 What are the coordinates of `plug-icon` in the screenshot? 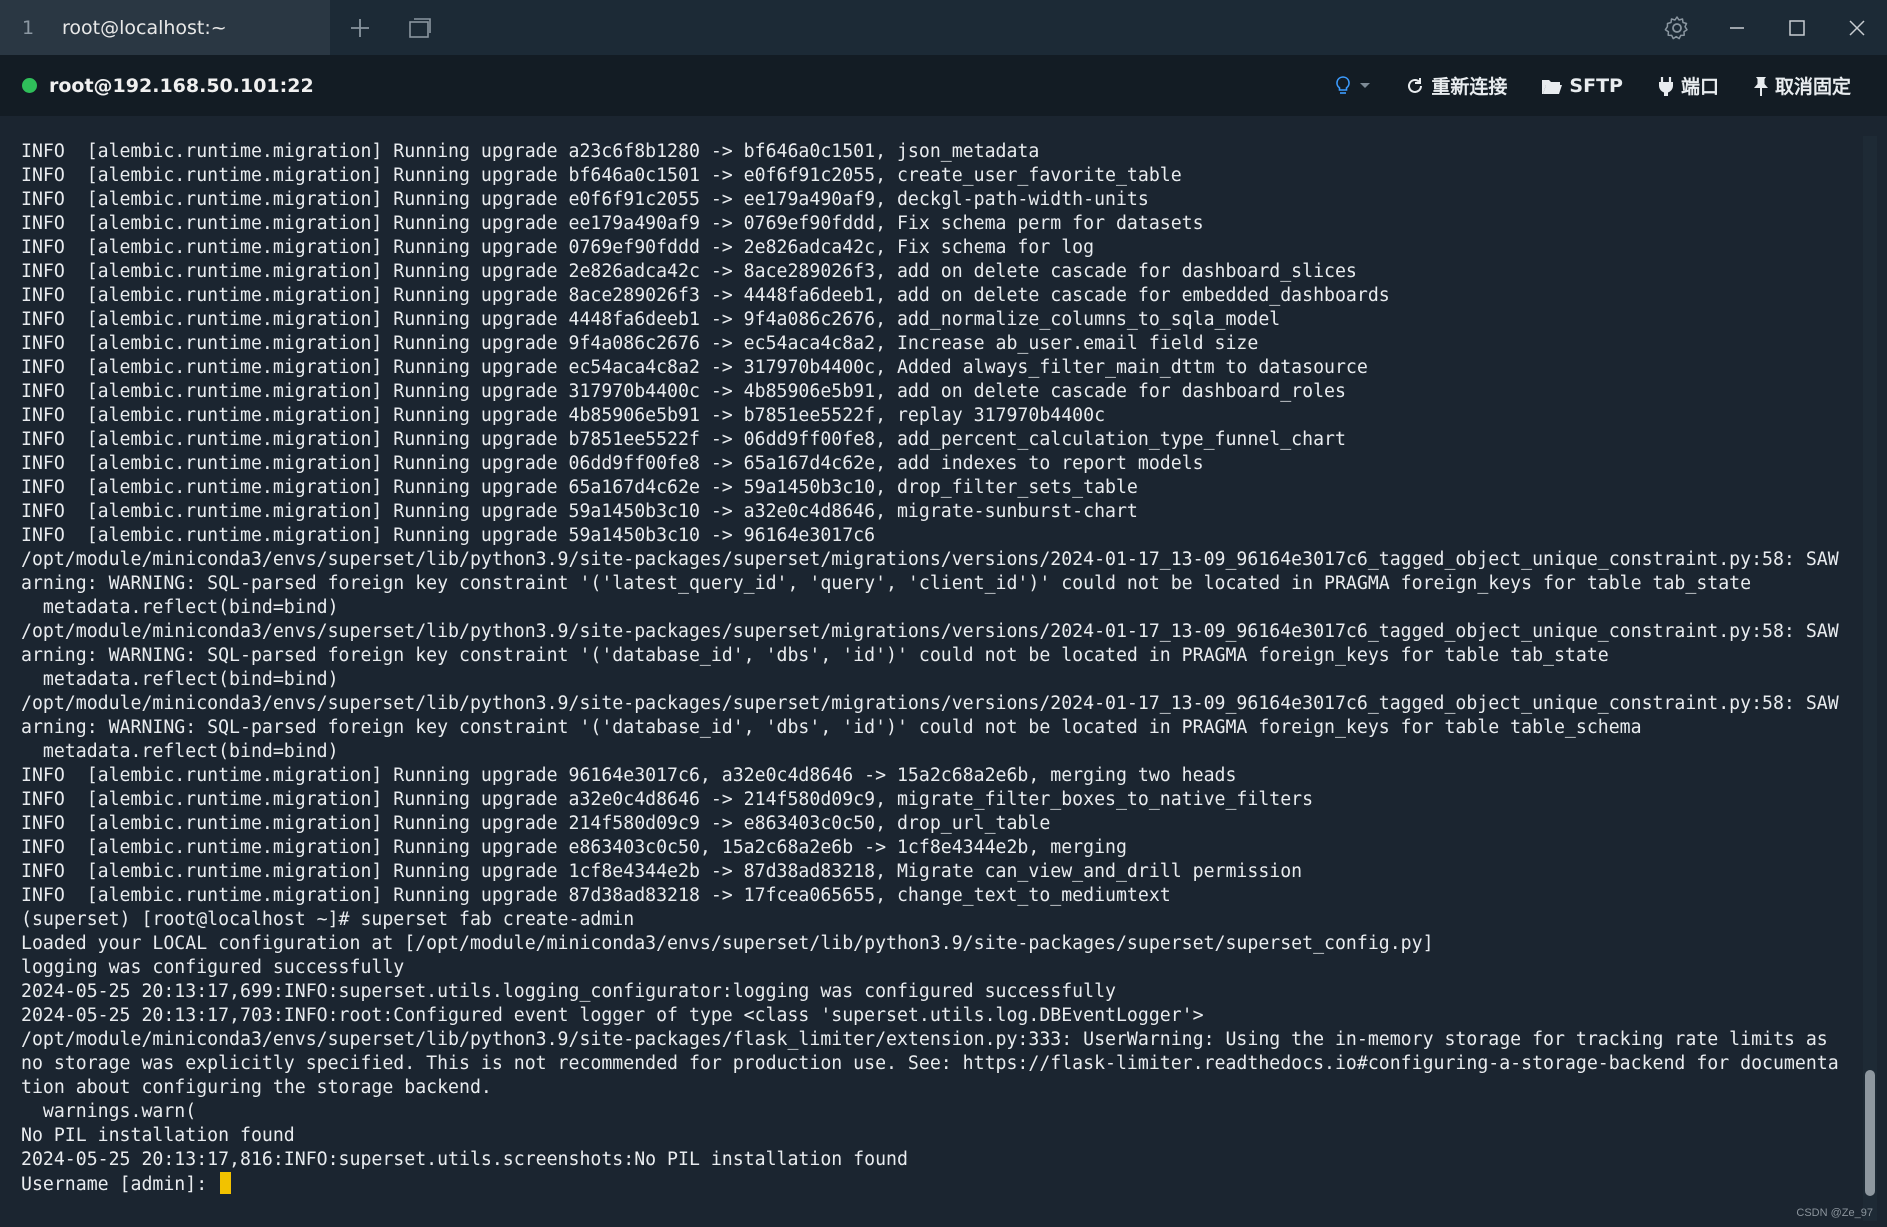 It's located at (1665, 86).